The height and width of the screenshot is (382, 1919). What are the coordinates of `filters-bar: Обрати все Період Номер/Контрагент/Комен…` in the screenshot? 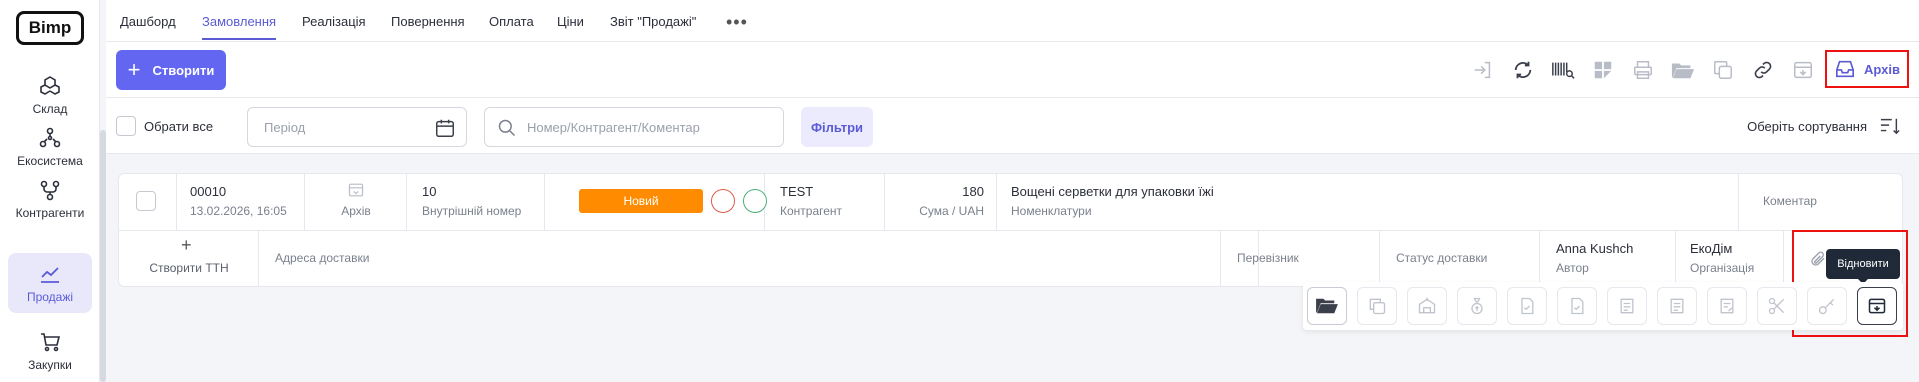 It's located at (1012, 126).